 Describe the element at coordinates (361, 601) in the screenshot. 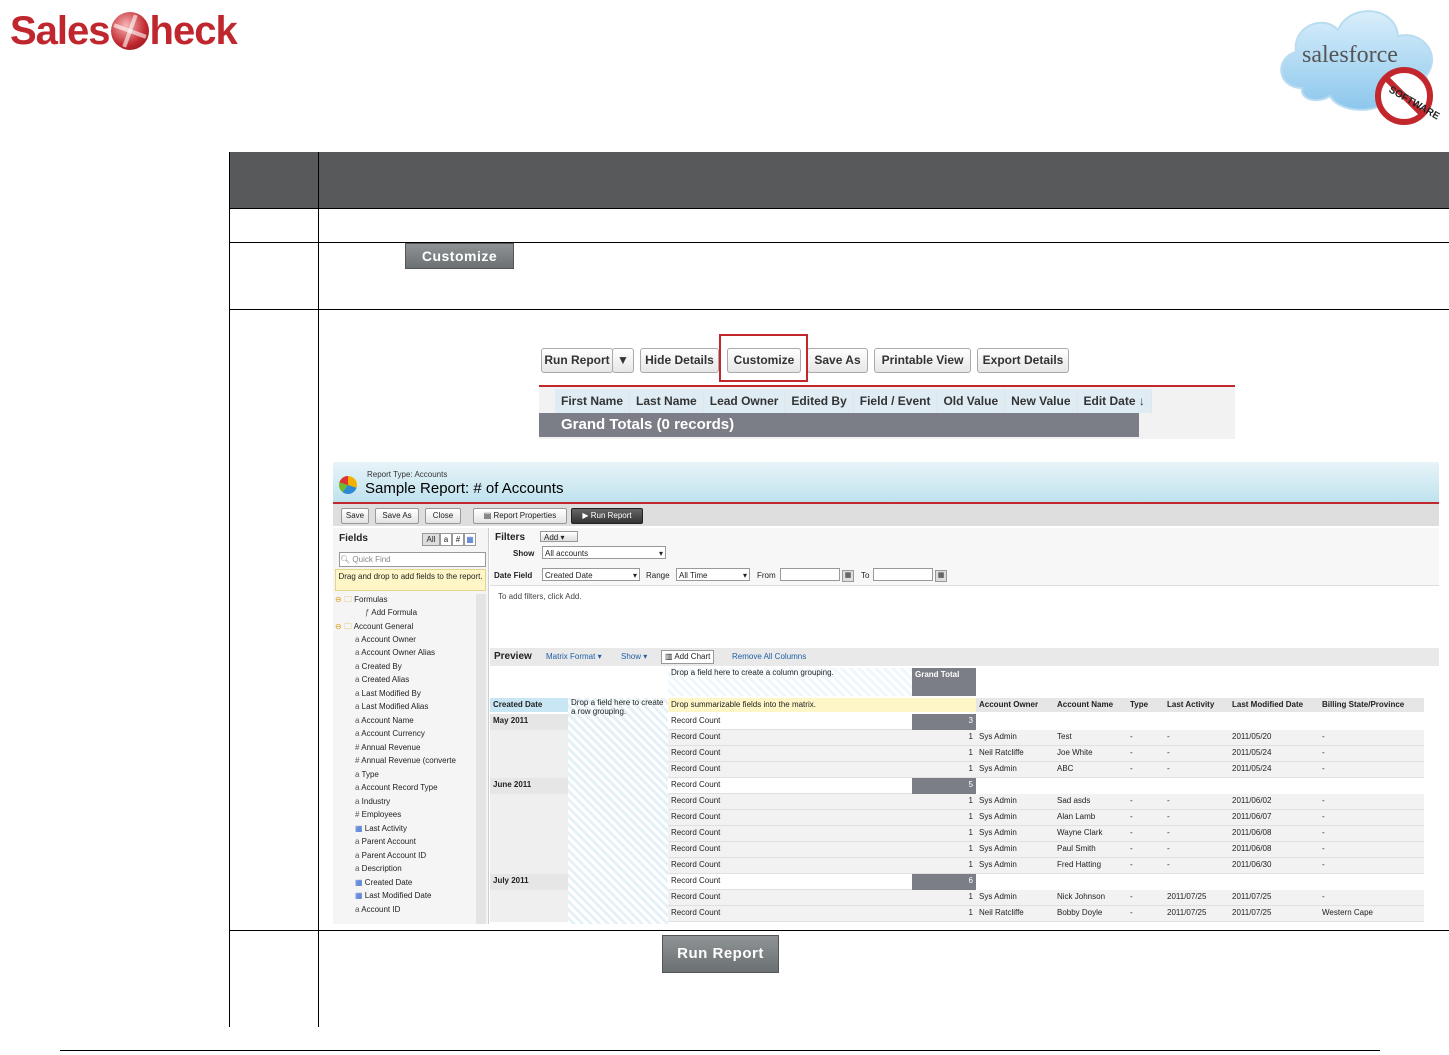

I see `field-item: ⊖ 🗀 Formulas` at that location.